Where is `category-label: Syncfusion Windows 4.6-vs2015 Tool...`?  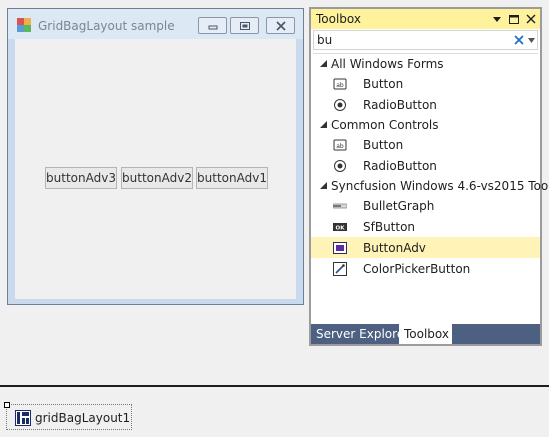
category-label: Syncfusion Windows 4.6-vs2015 Tool... is located at coordinates (440, 186).